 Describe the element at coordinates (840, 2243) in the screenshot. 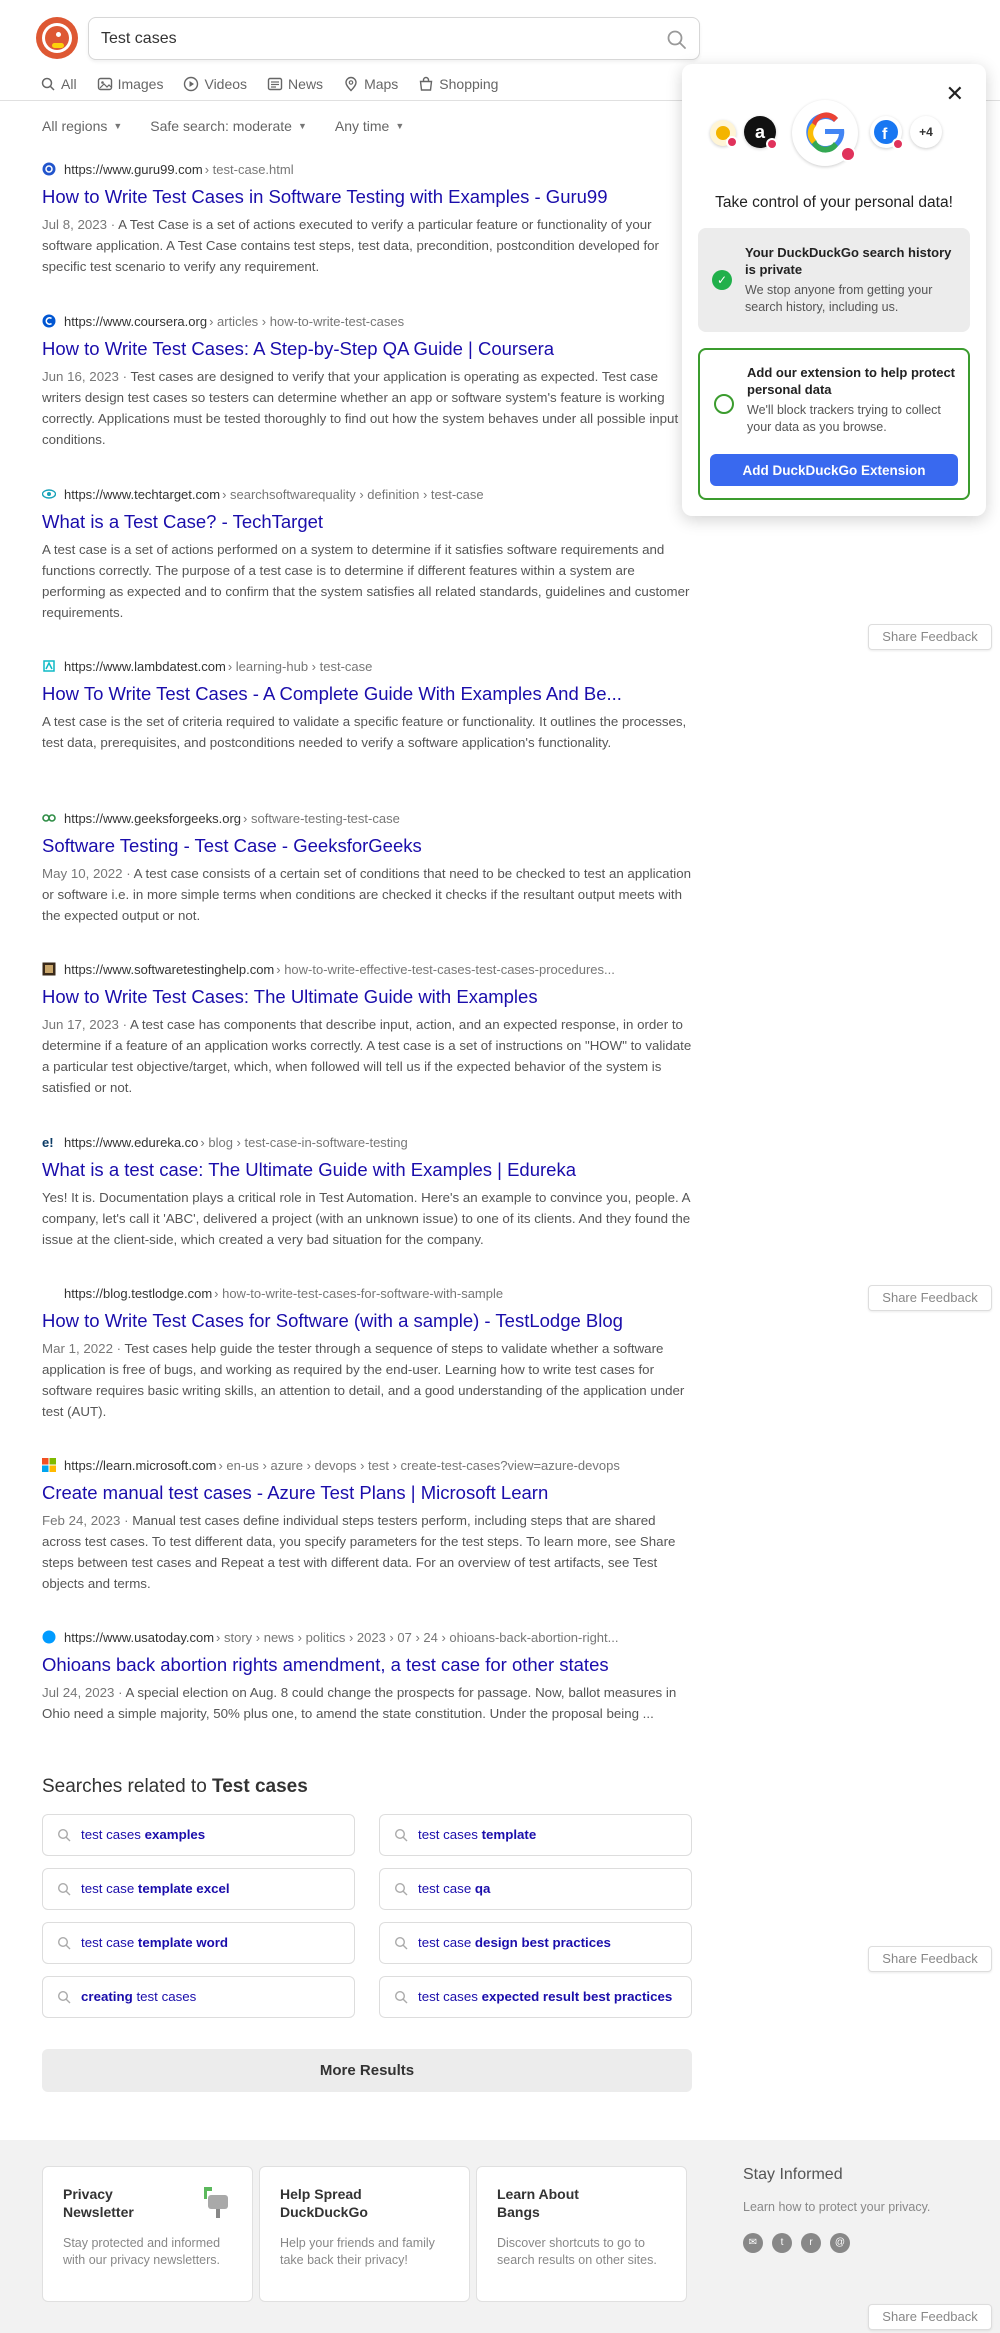

I see `email-icon: @` at that location.